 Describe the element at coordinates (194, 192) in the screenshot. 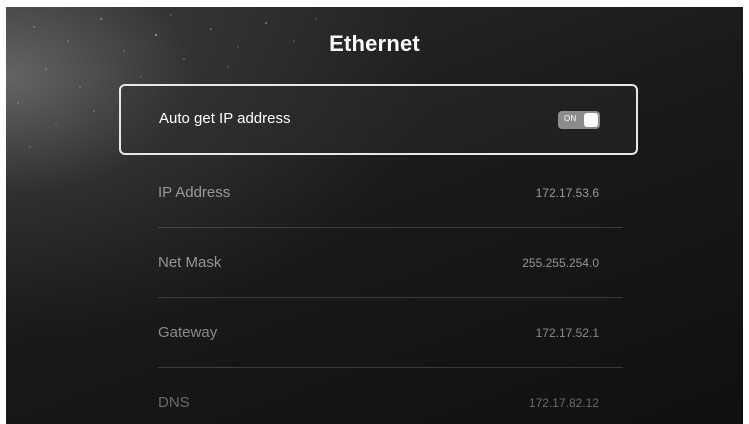

I see `ip-address-label: IP Address` at that location.